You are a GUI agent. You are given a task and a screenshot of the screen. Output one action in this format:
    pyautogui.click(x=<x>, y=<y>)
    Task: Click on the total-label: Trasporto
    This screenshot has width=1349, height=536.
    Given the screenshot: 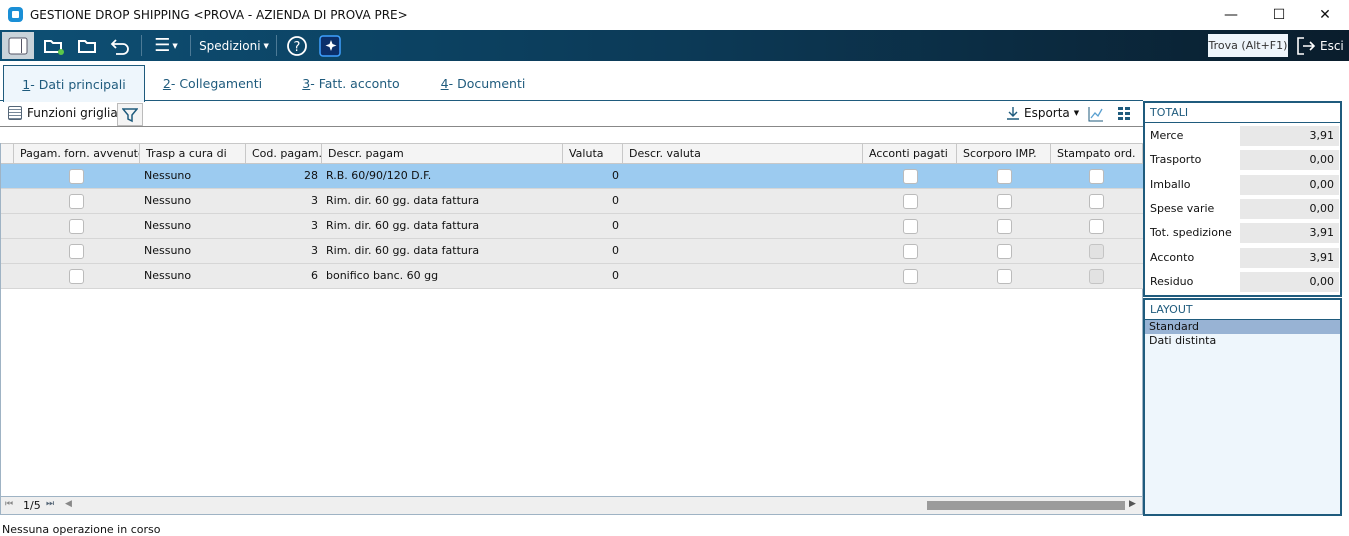 What is the action you would take?
    pyautogui.click(x=1176, y=160)
    